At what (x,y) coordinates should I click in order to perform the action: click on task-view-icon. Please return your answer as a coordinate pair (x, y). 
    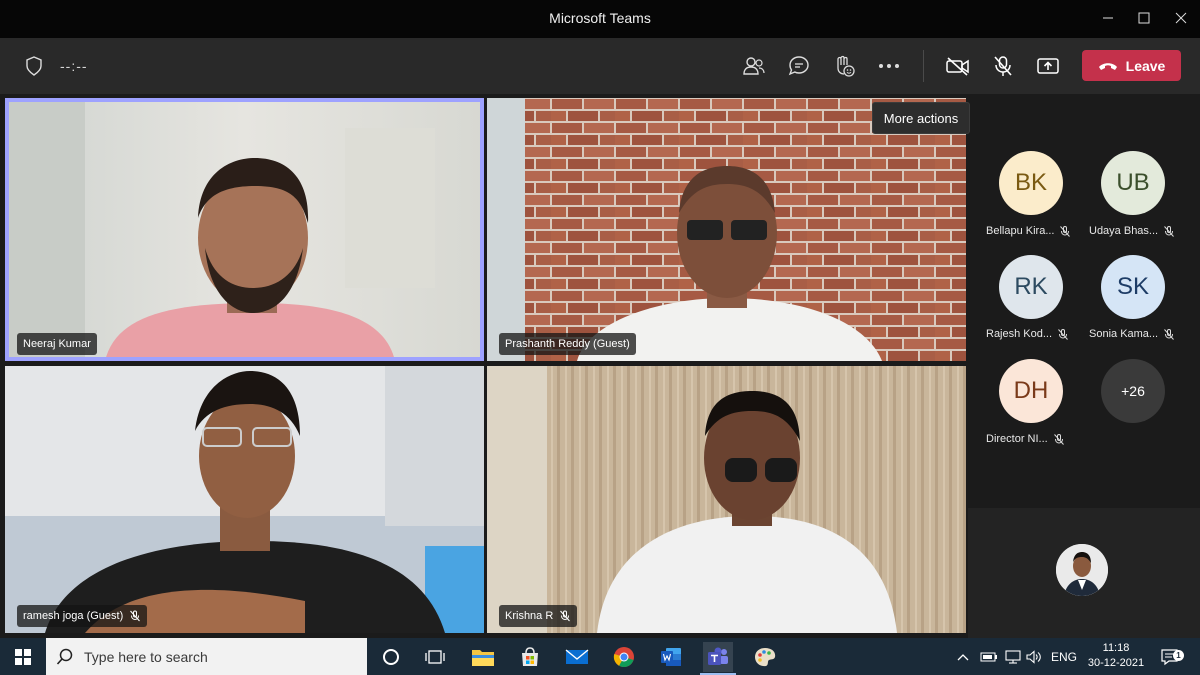
    Looking at the image, I should click on (435, 657).